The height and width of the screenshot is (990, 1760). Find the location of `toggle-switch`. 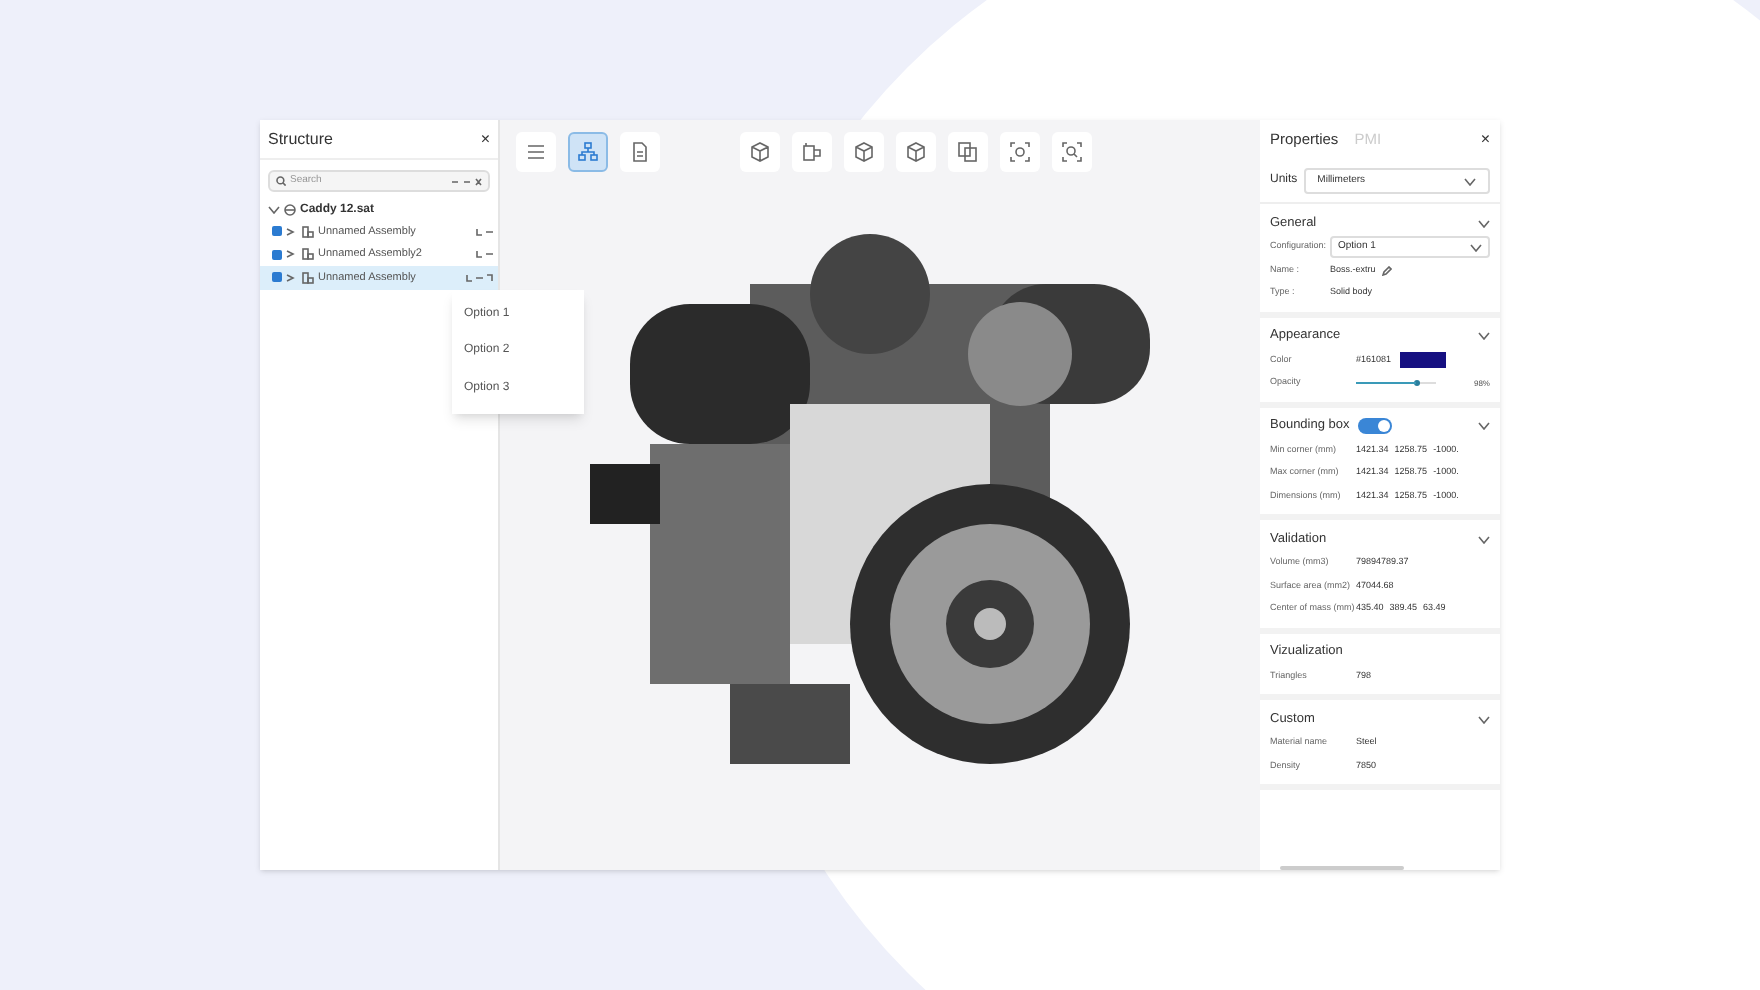

toggle-switch is located at coordinates (1374, 426).